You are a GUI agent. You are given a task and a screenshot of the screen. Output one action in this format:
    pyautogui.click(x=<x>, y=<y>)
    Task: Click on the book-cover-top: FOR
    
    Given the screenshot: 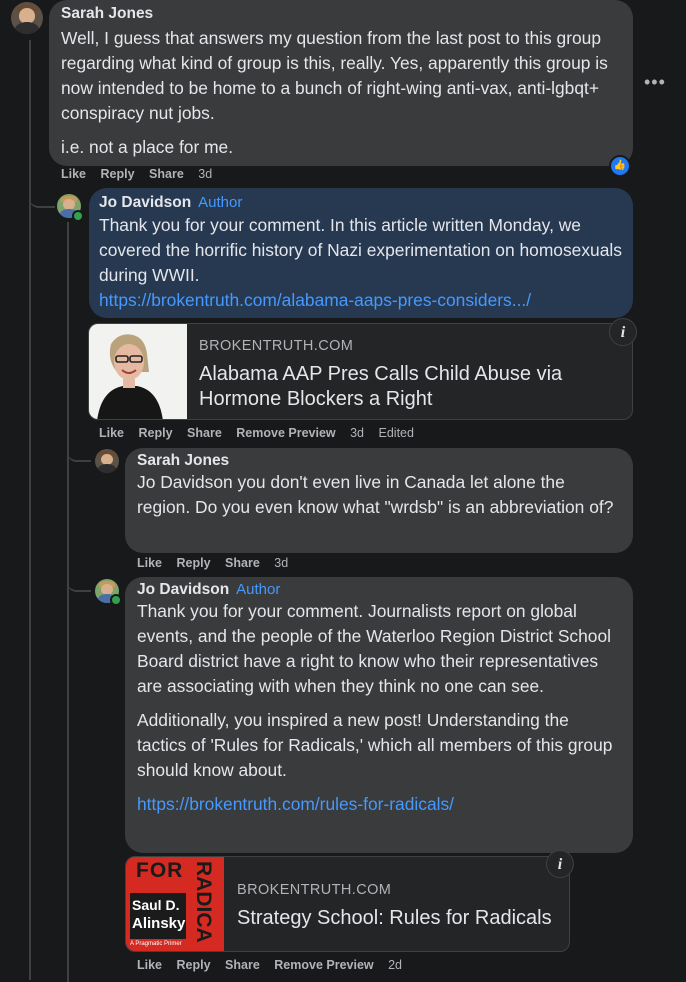 What is the action you would take?
    pyautogui.click(x=160, y=870)
    